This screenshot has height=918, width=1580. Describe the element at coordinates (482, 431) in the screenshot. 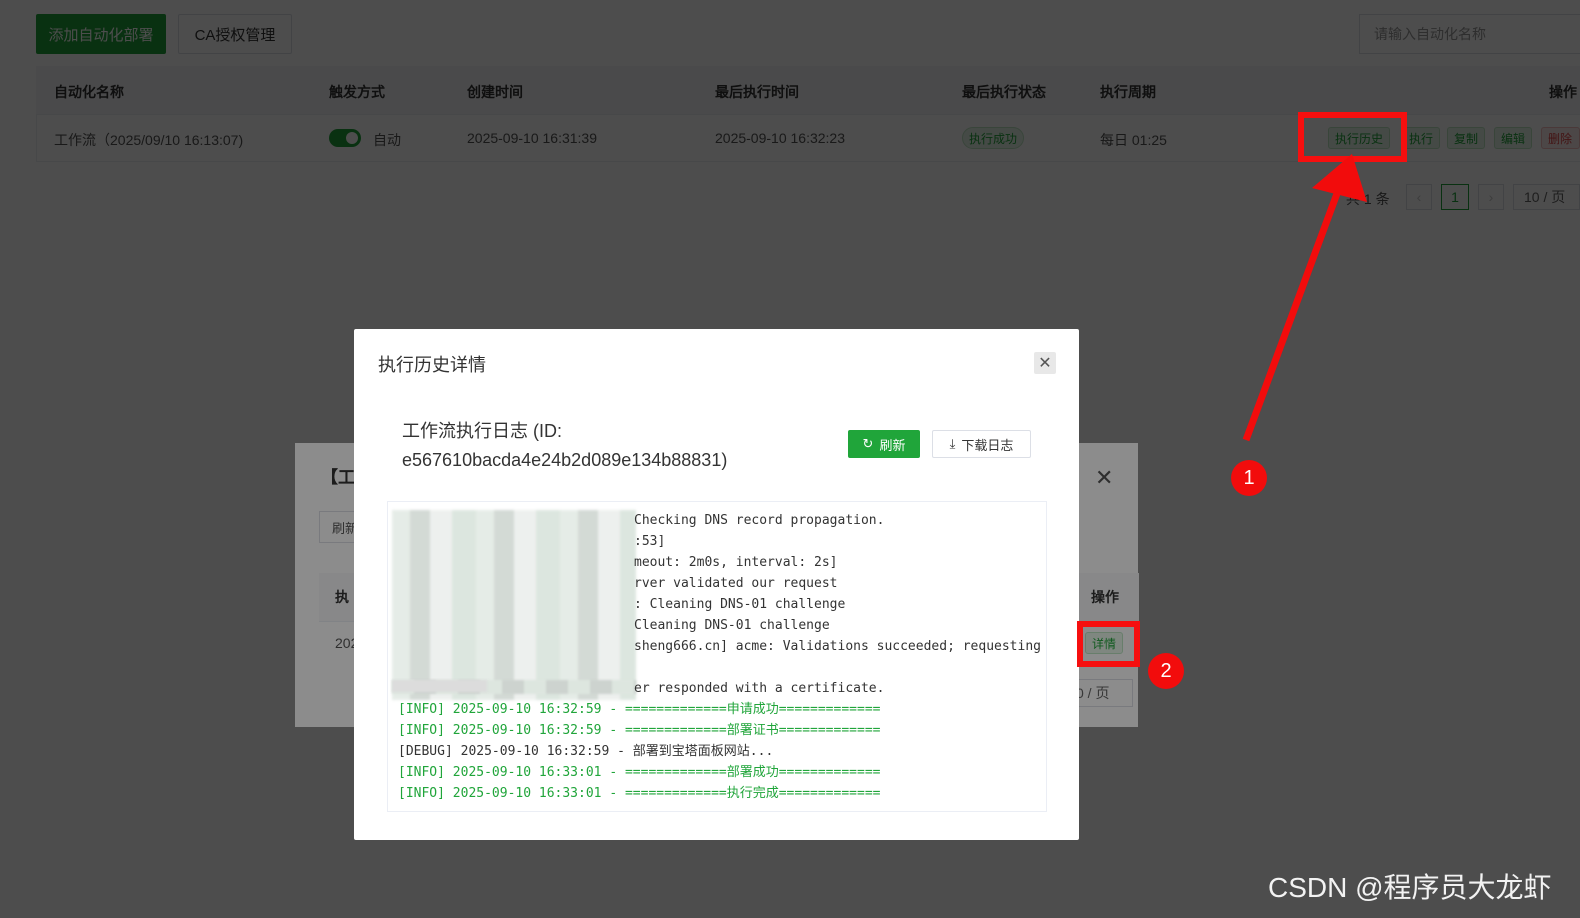

I see `log-title-line1: 工作流执行日志 (ID:` at that location.